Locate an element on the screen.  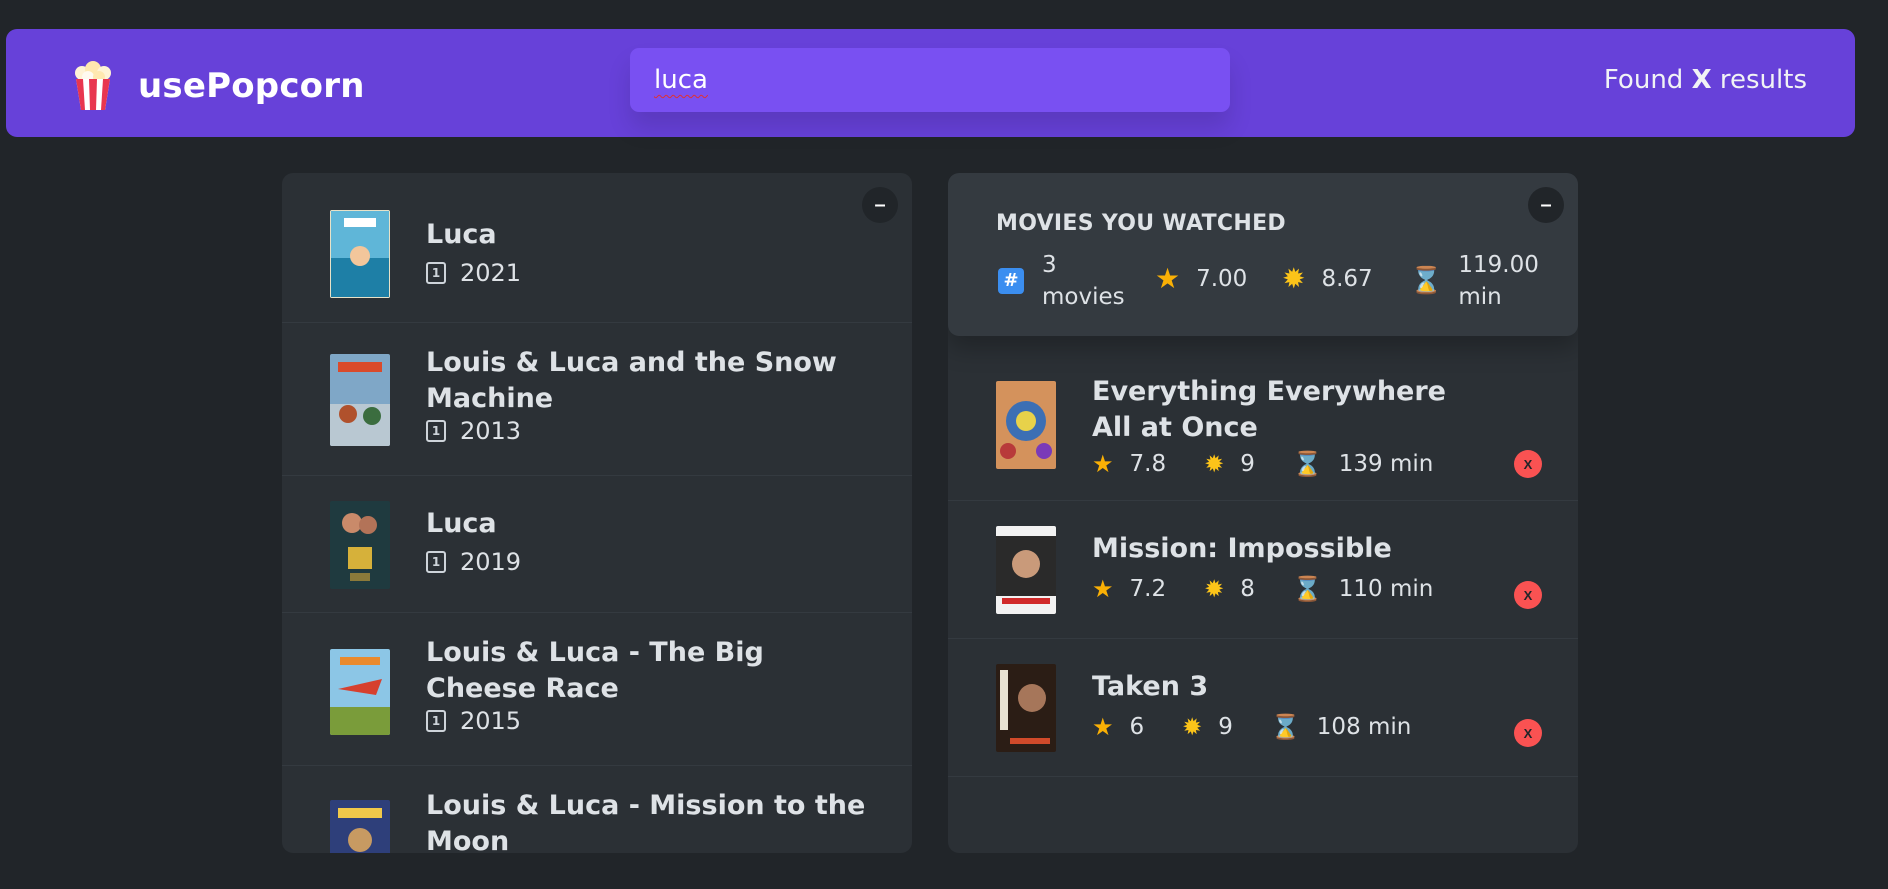
imdb-rating-value: 7.8 is located at coordinates (1148, 464).